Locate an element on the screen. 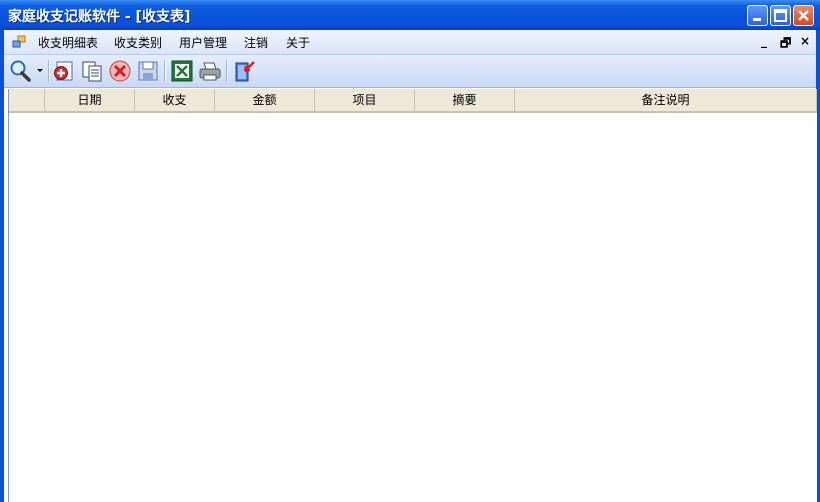  column-header-amount: 金额 is located at coordinates (265, 100).